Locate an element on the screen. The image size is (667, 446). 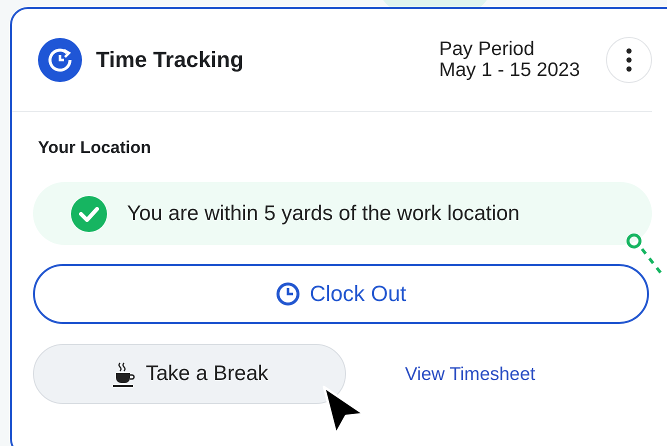
section-heading: Your Location is located at coordinates (95, 148).